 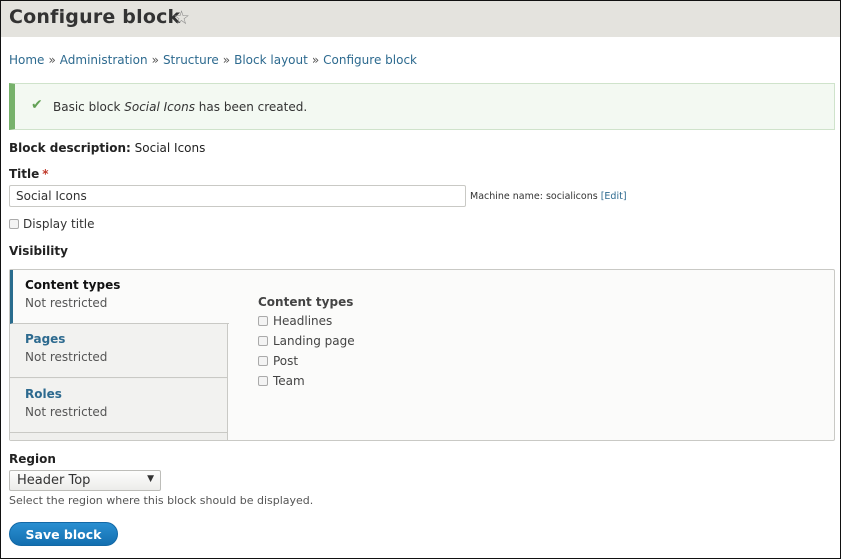 I want to click on option-label: Headlines, so click(x=303, y=321).